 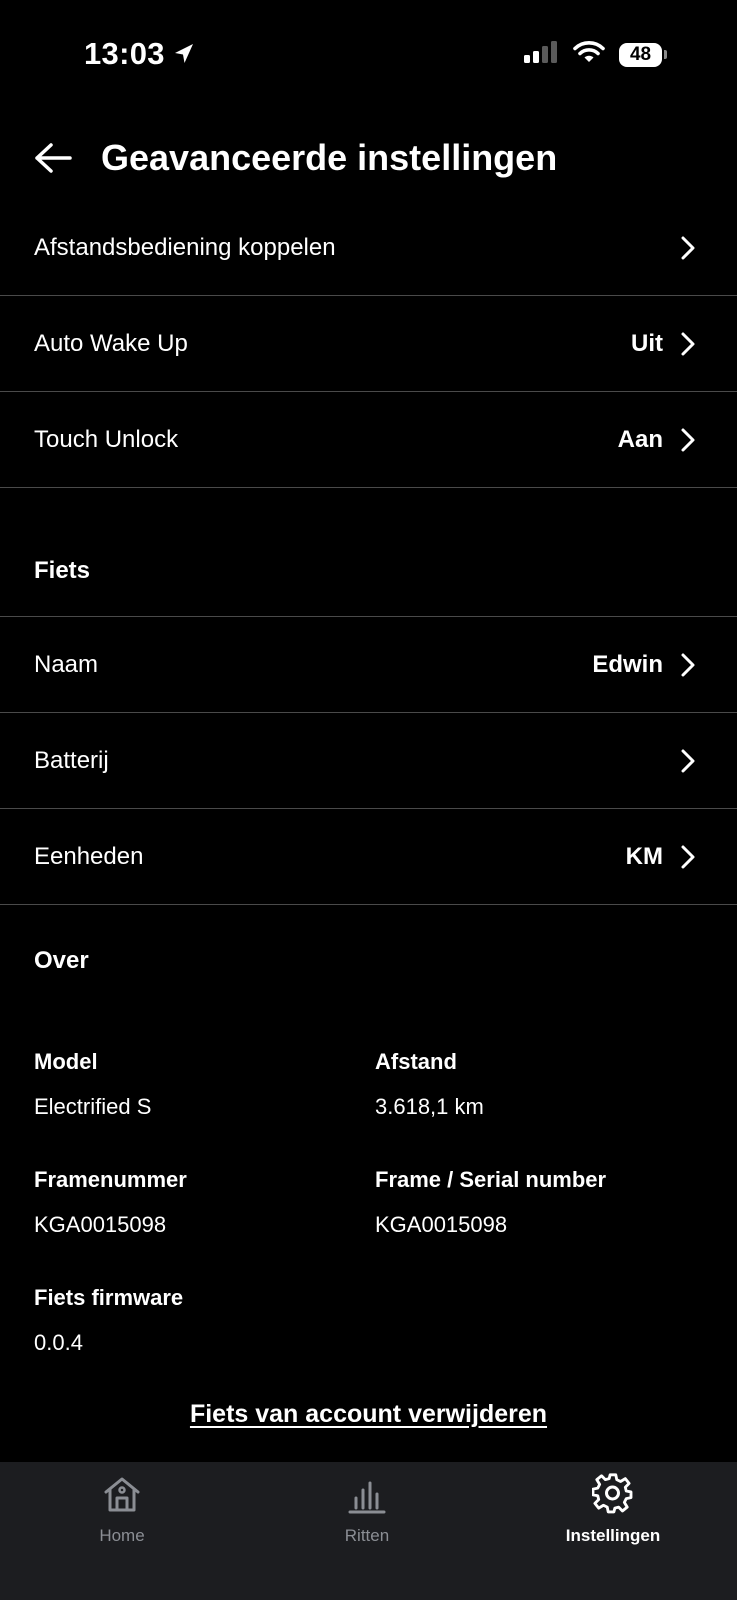 I want to click on firmware-value: 0.0.4, so click(x=58, y=1342).